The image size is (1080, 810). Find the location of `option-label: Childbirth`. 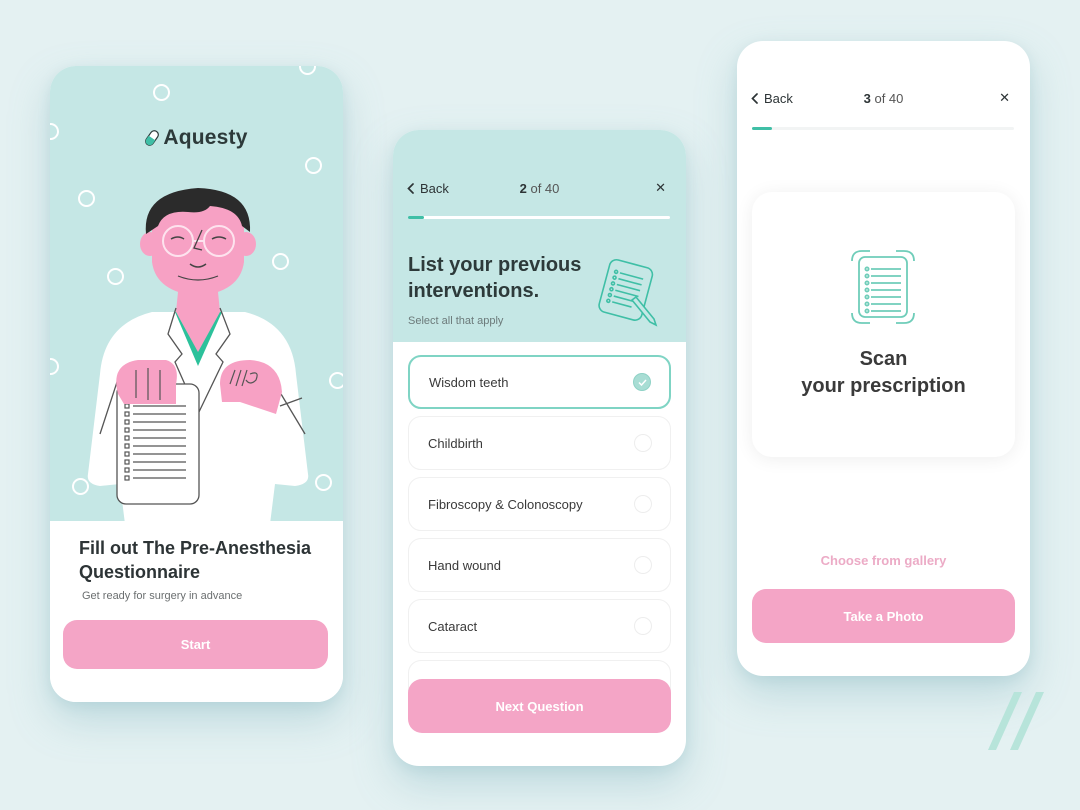

option-label: Childbirth is located at coordinates (455, 443).